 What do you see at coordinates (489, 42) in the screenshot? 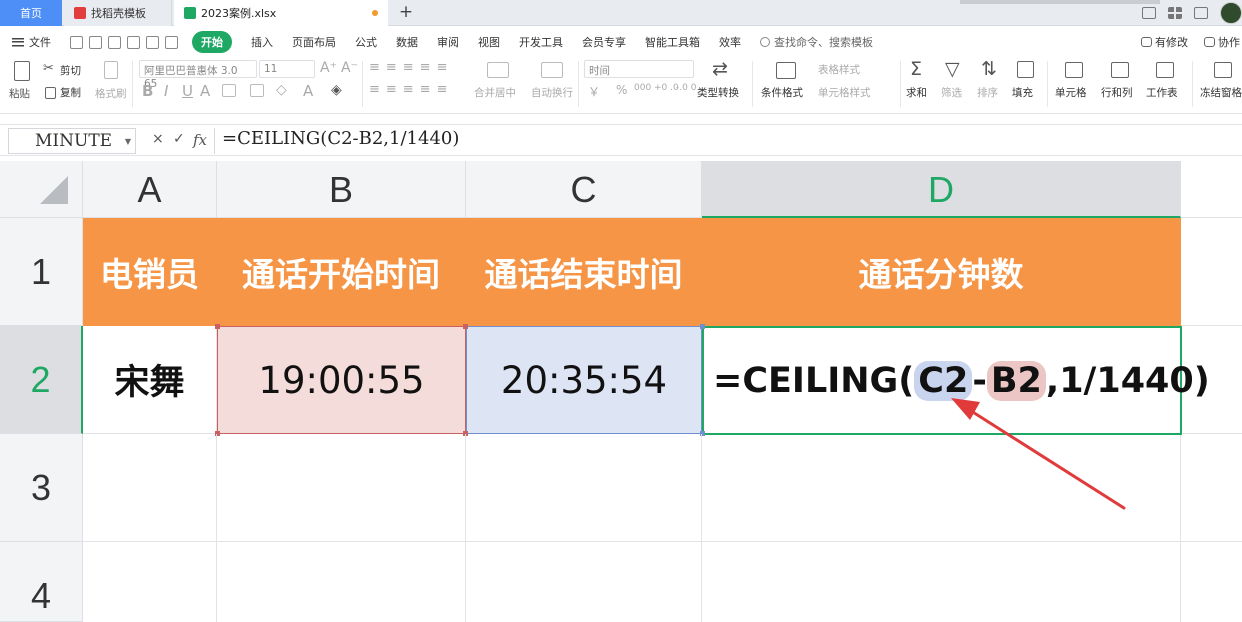
I see `menu-view: 视图` at bounding box center [489, 42].